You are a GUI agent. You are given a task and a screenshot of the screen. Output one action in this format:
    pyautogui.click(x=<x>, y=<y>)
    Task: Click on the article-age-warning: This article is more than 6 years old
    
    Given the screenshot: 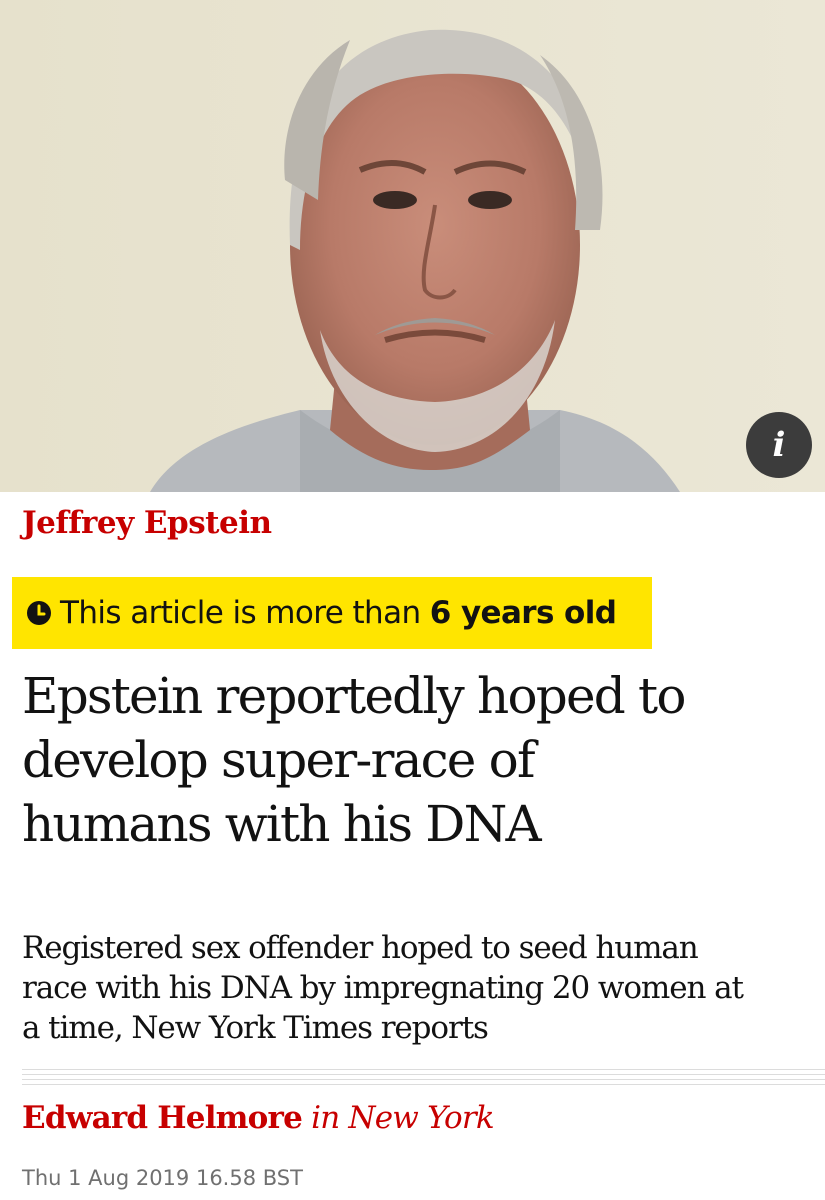 What is the action you would take?
    pyautogui.click(x=332, y=613)
    